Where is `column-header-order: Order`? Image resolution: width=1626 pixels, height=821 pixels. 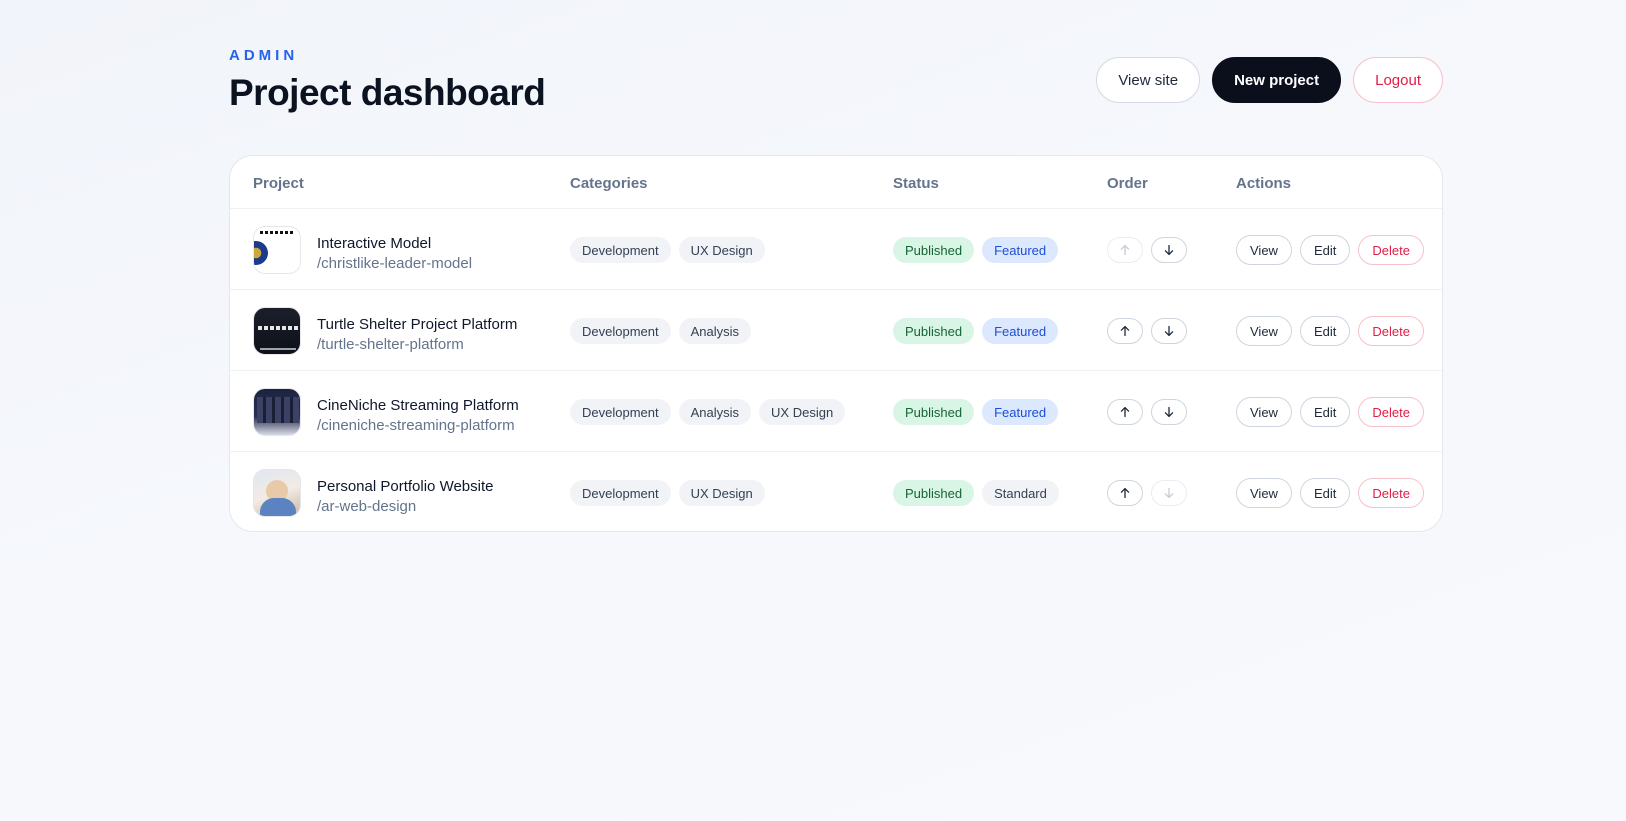 column-header-order: Order is located at coordinates (1127, 183).